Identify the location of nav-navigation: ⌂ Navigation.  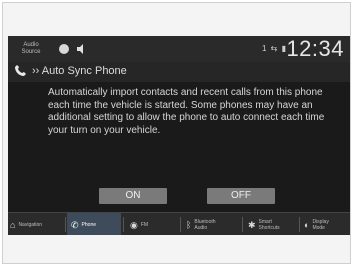
(37, 224).